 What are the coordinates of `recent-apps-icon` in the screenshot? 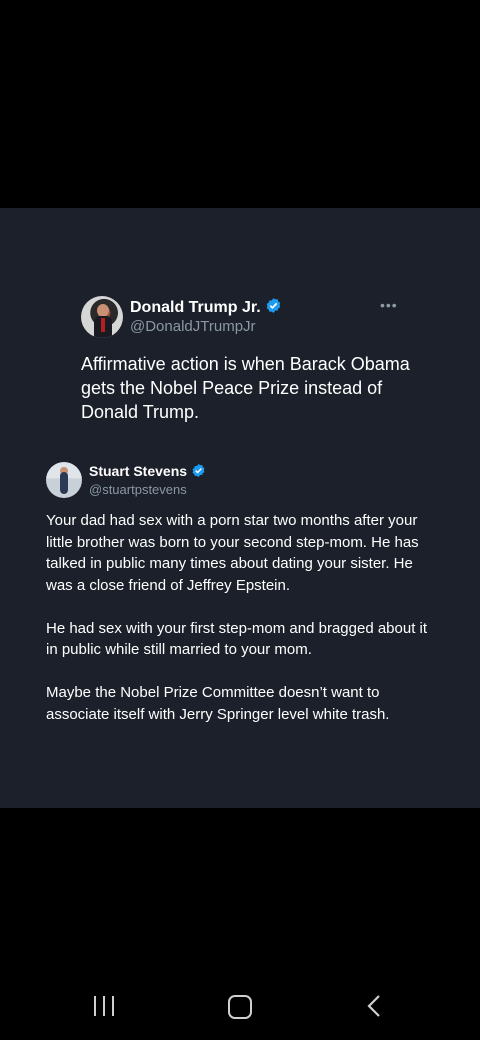 It's located at (105, 1006).